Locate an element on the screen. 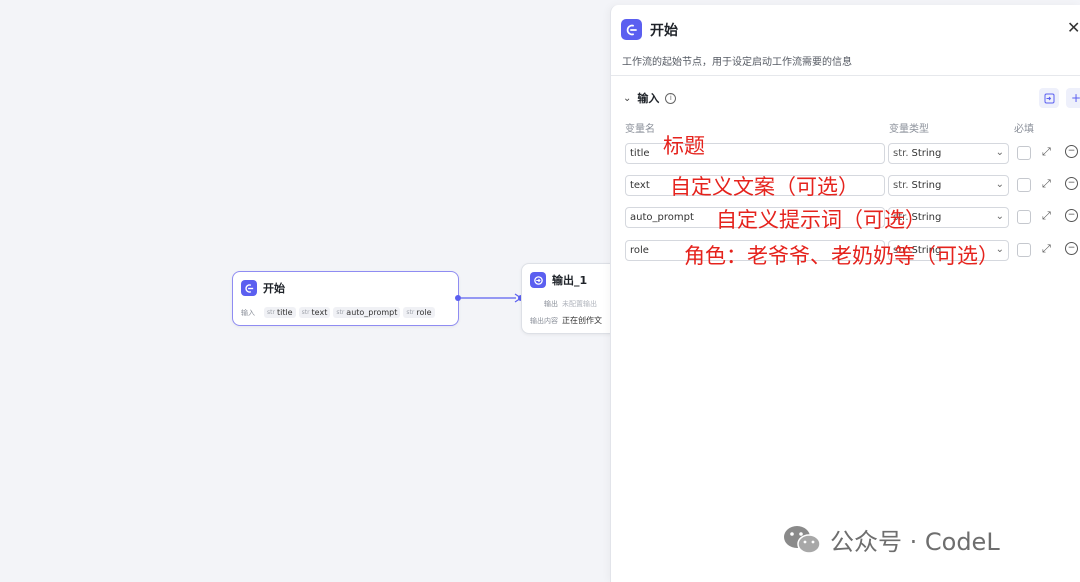  watermark-text: 公众号 · CodeL is located at coordinates (915, 542).